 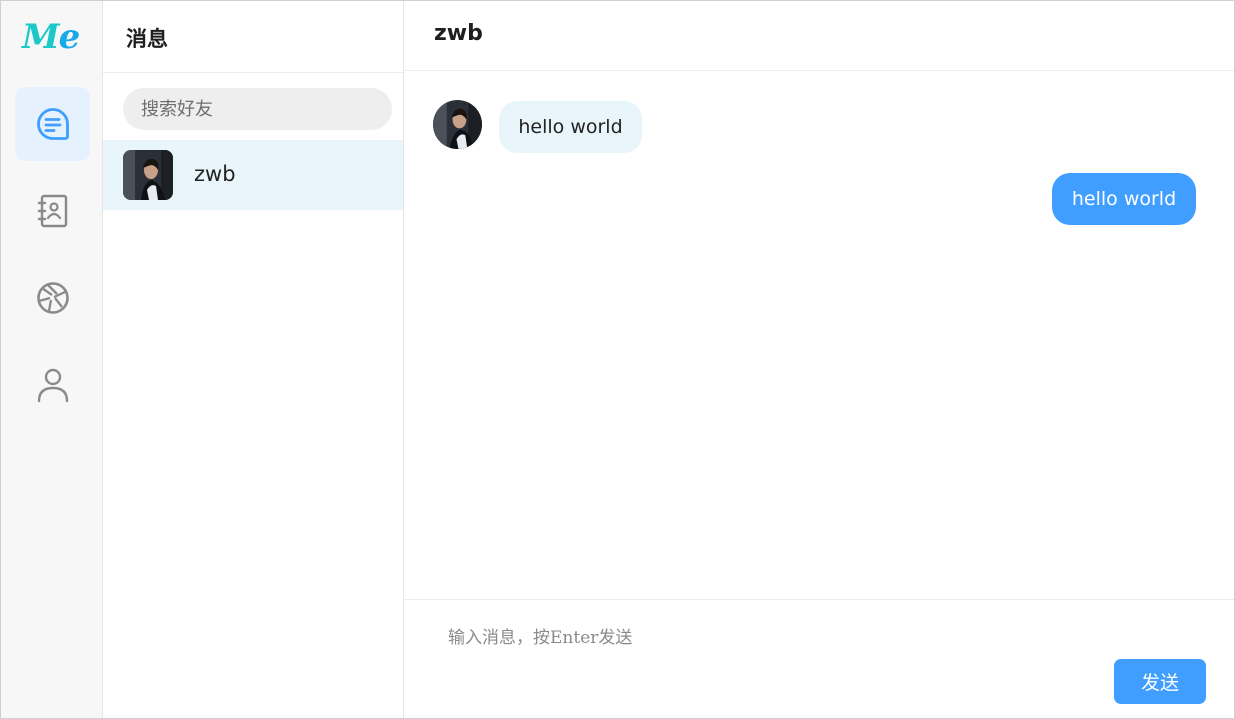 I want to click on side-nav: Me, so click(x=52, y=359).